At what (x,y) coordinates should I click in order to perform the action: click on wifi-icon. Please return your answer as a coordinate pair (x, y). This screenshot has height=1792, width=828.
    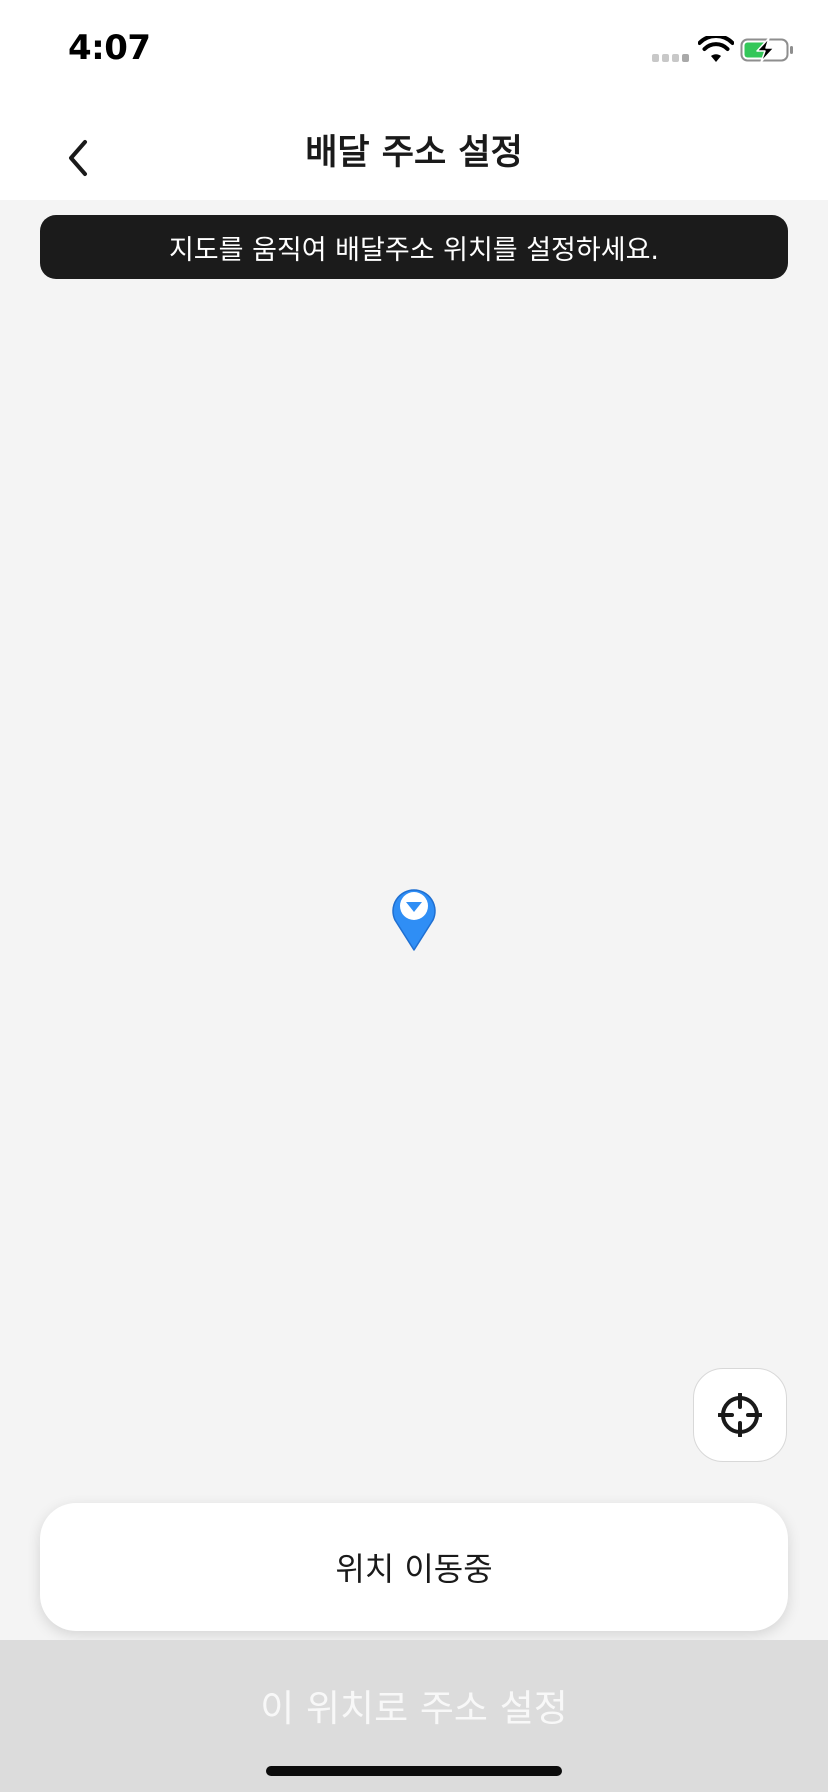
    Looking at the image, I should click on (716, 49).